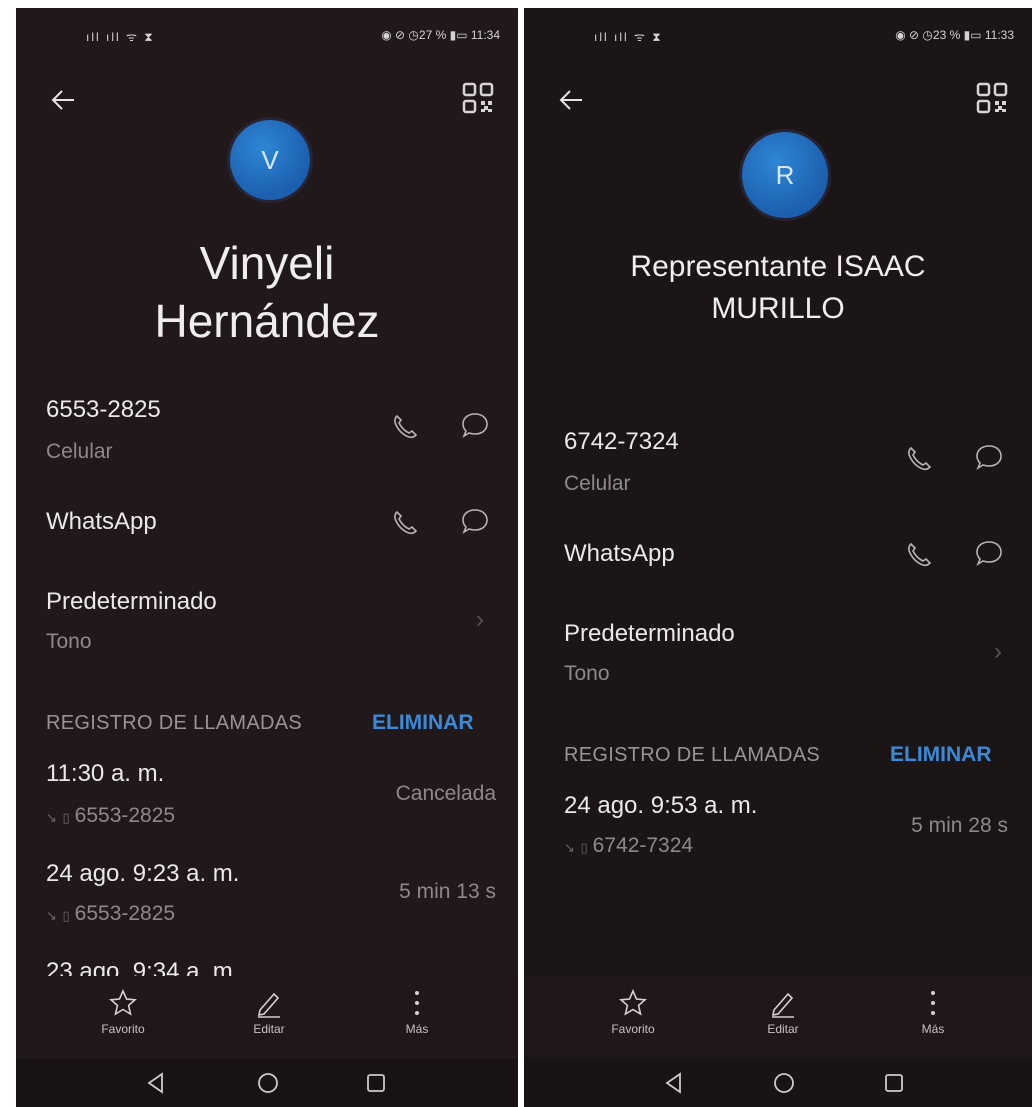 This screenshot has width=1032, height=1107. I want to click on phone-number: 6742-7324, so click(621, 442).